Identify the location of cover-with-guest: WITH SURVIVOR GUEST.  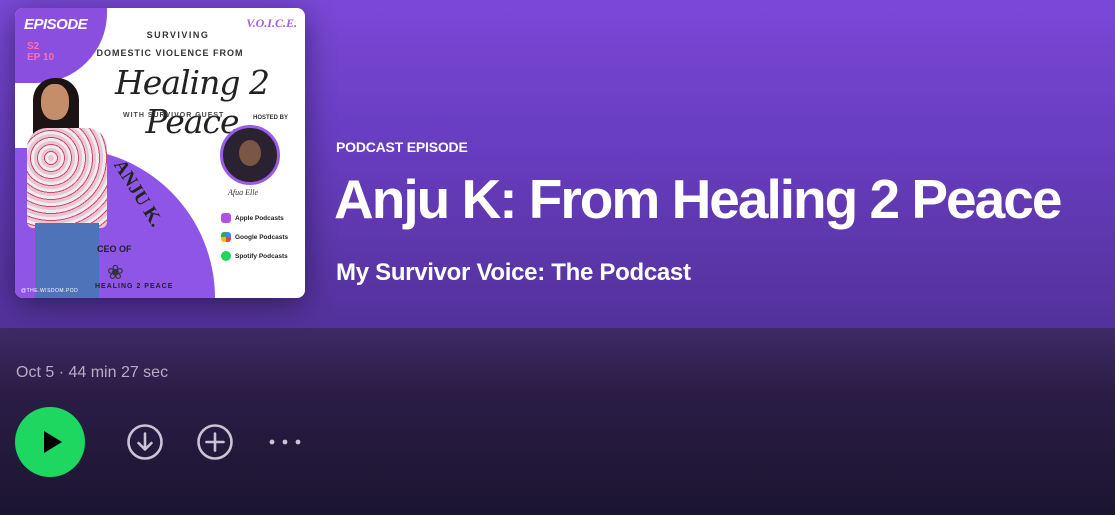
(174, 115).